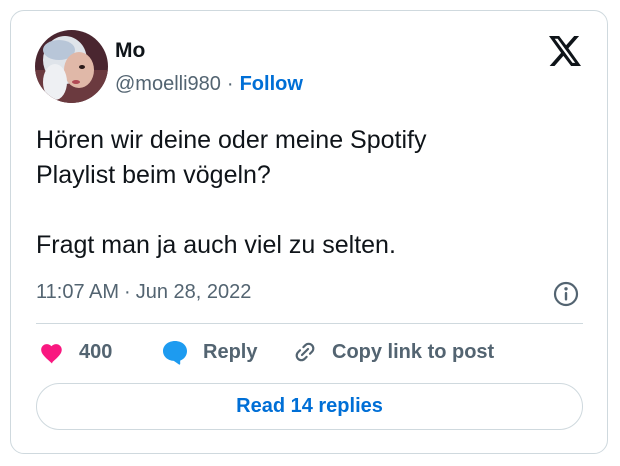 The image size is (620, 466). I want to click on copy-link-label: Copy link to post, so click(413, 351).